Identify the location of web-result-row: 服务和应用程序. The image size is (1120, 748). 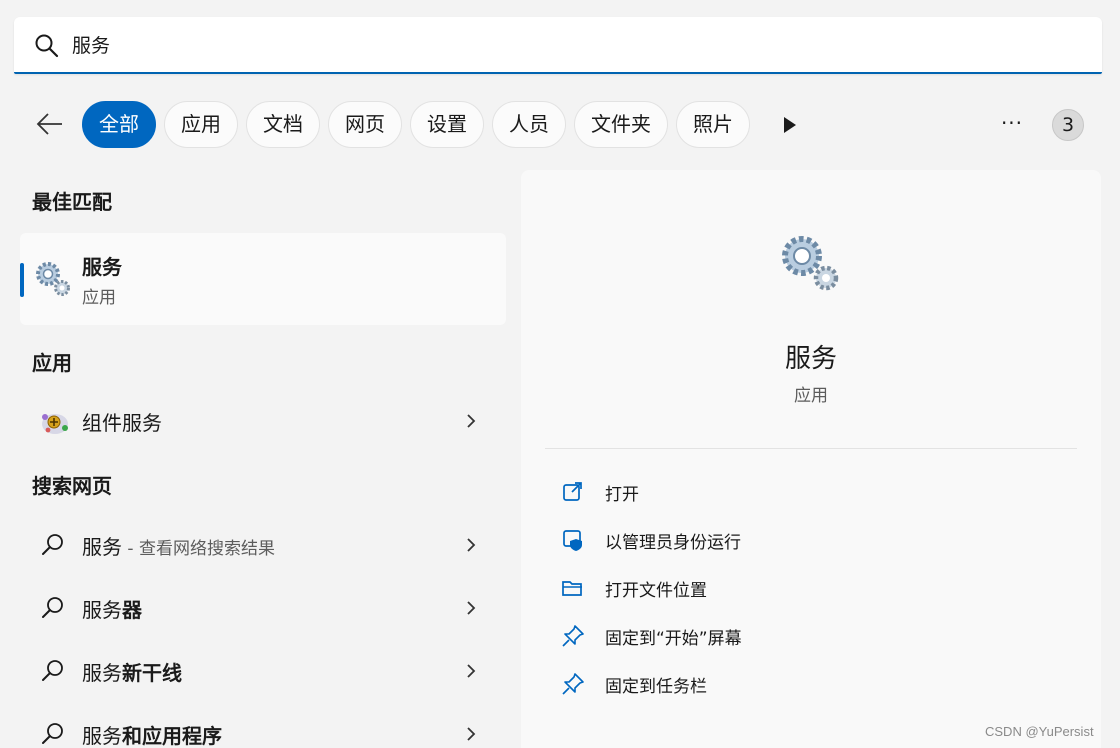
(263, 728).